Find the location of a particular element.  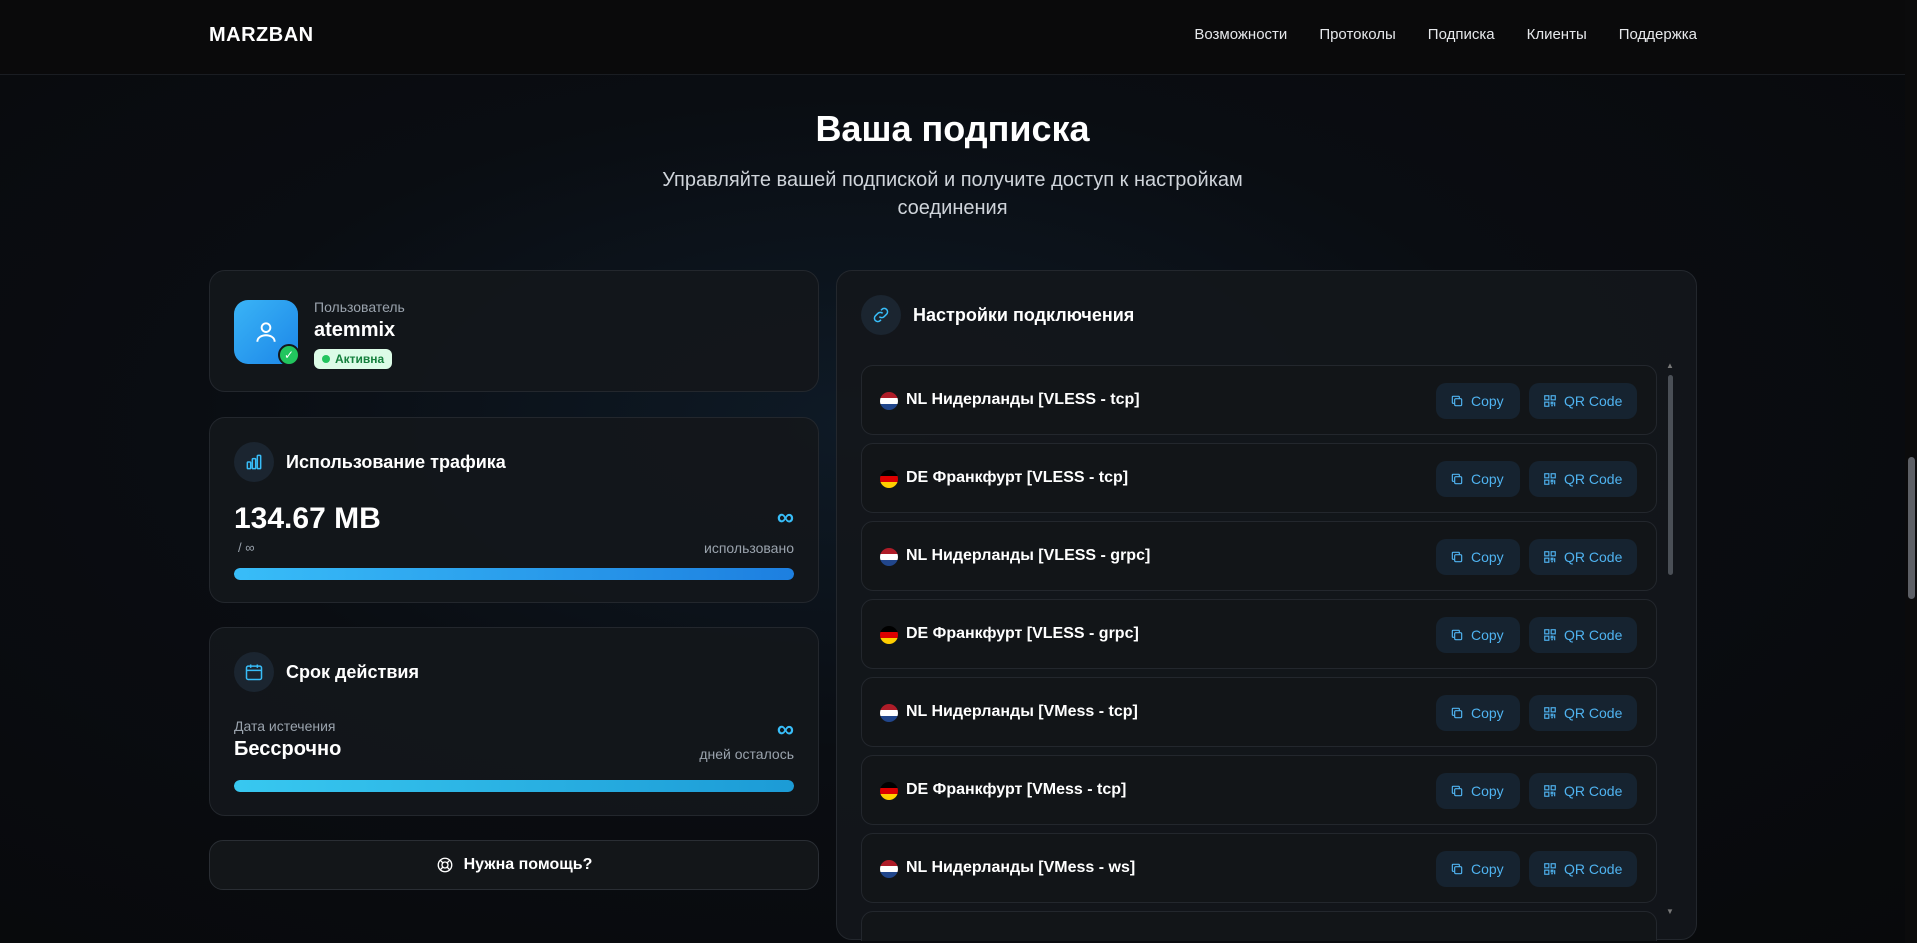

connection-name: DE Франкфурт [VLESS - tcp] is located at coordinates (1017, 477).